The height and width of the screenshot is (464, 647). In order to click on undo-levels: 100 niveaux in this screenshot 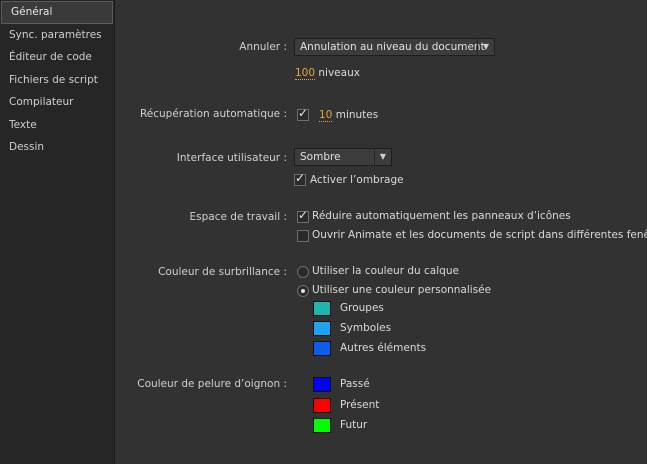, I will do `click(327, 73)`.